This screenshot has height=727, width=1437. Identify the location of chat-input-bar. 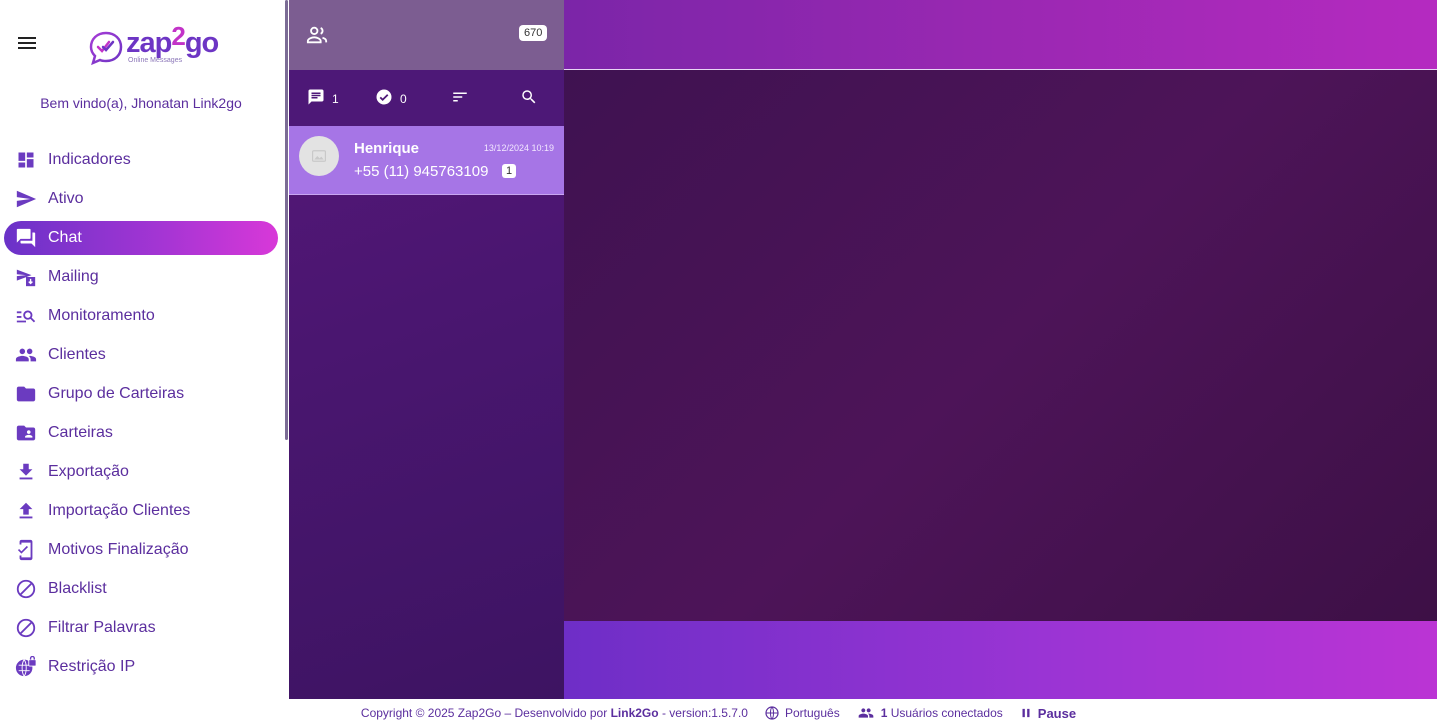
(1000, 660).